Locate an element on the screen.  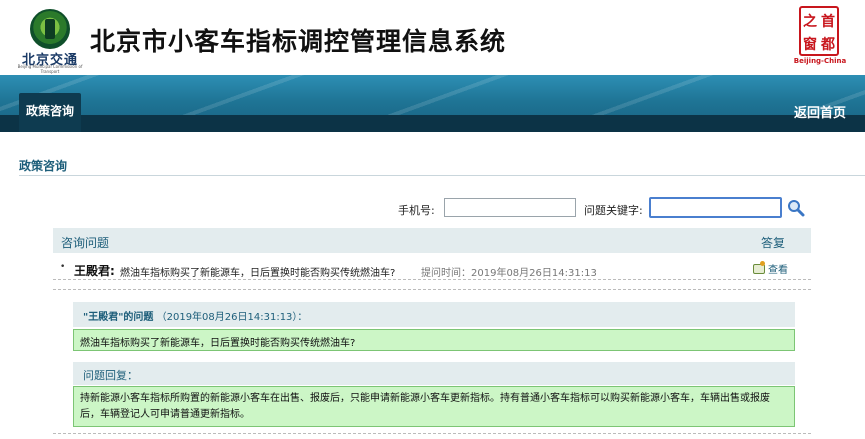
tab-policy-consult: 政策咨询 is located at coordinates (50, 112).